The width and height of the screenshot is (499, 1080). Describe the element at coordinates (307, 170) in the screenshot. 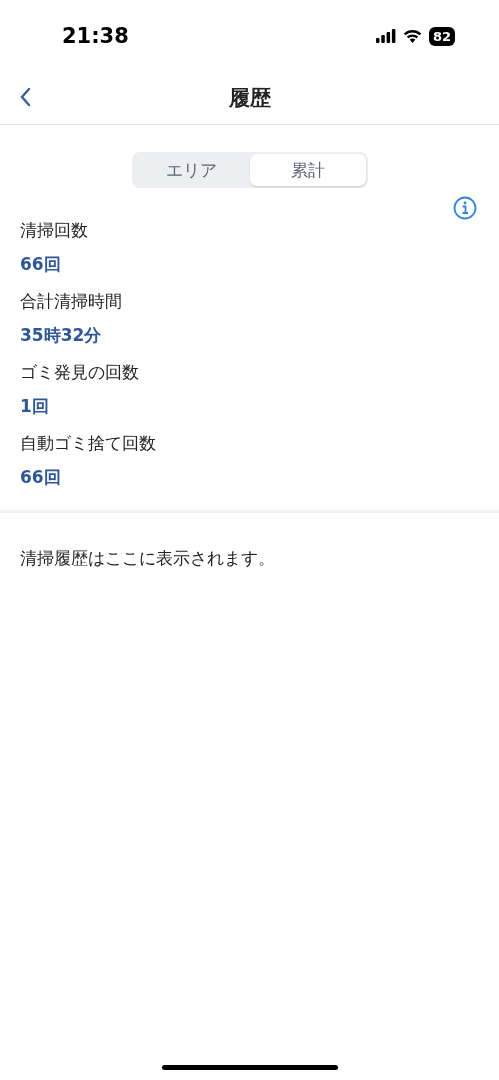

I see `segment-tab: 累計` at that location.